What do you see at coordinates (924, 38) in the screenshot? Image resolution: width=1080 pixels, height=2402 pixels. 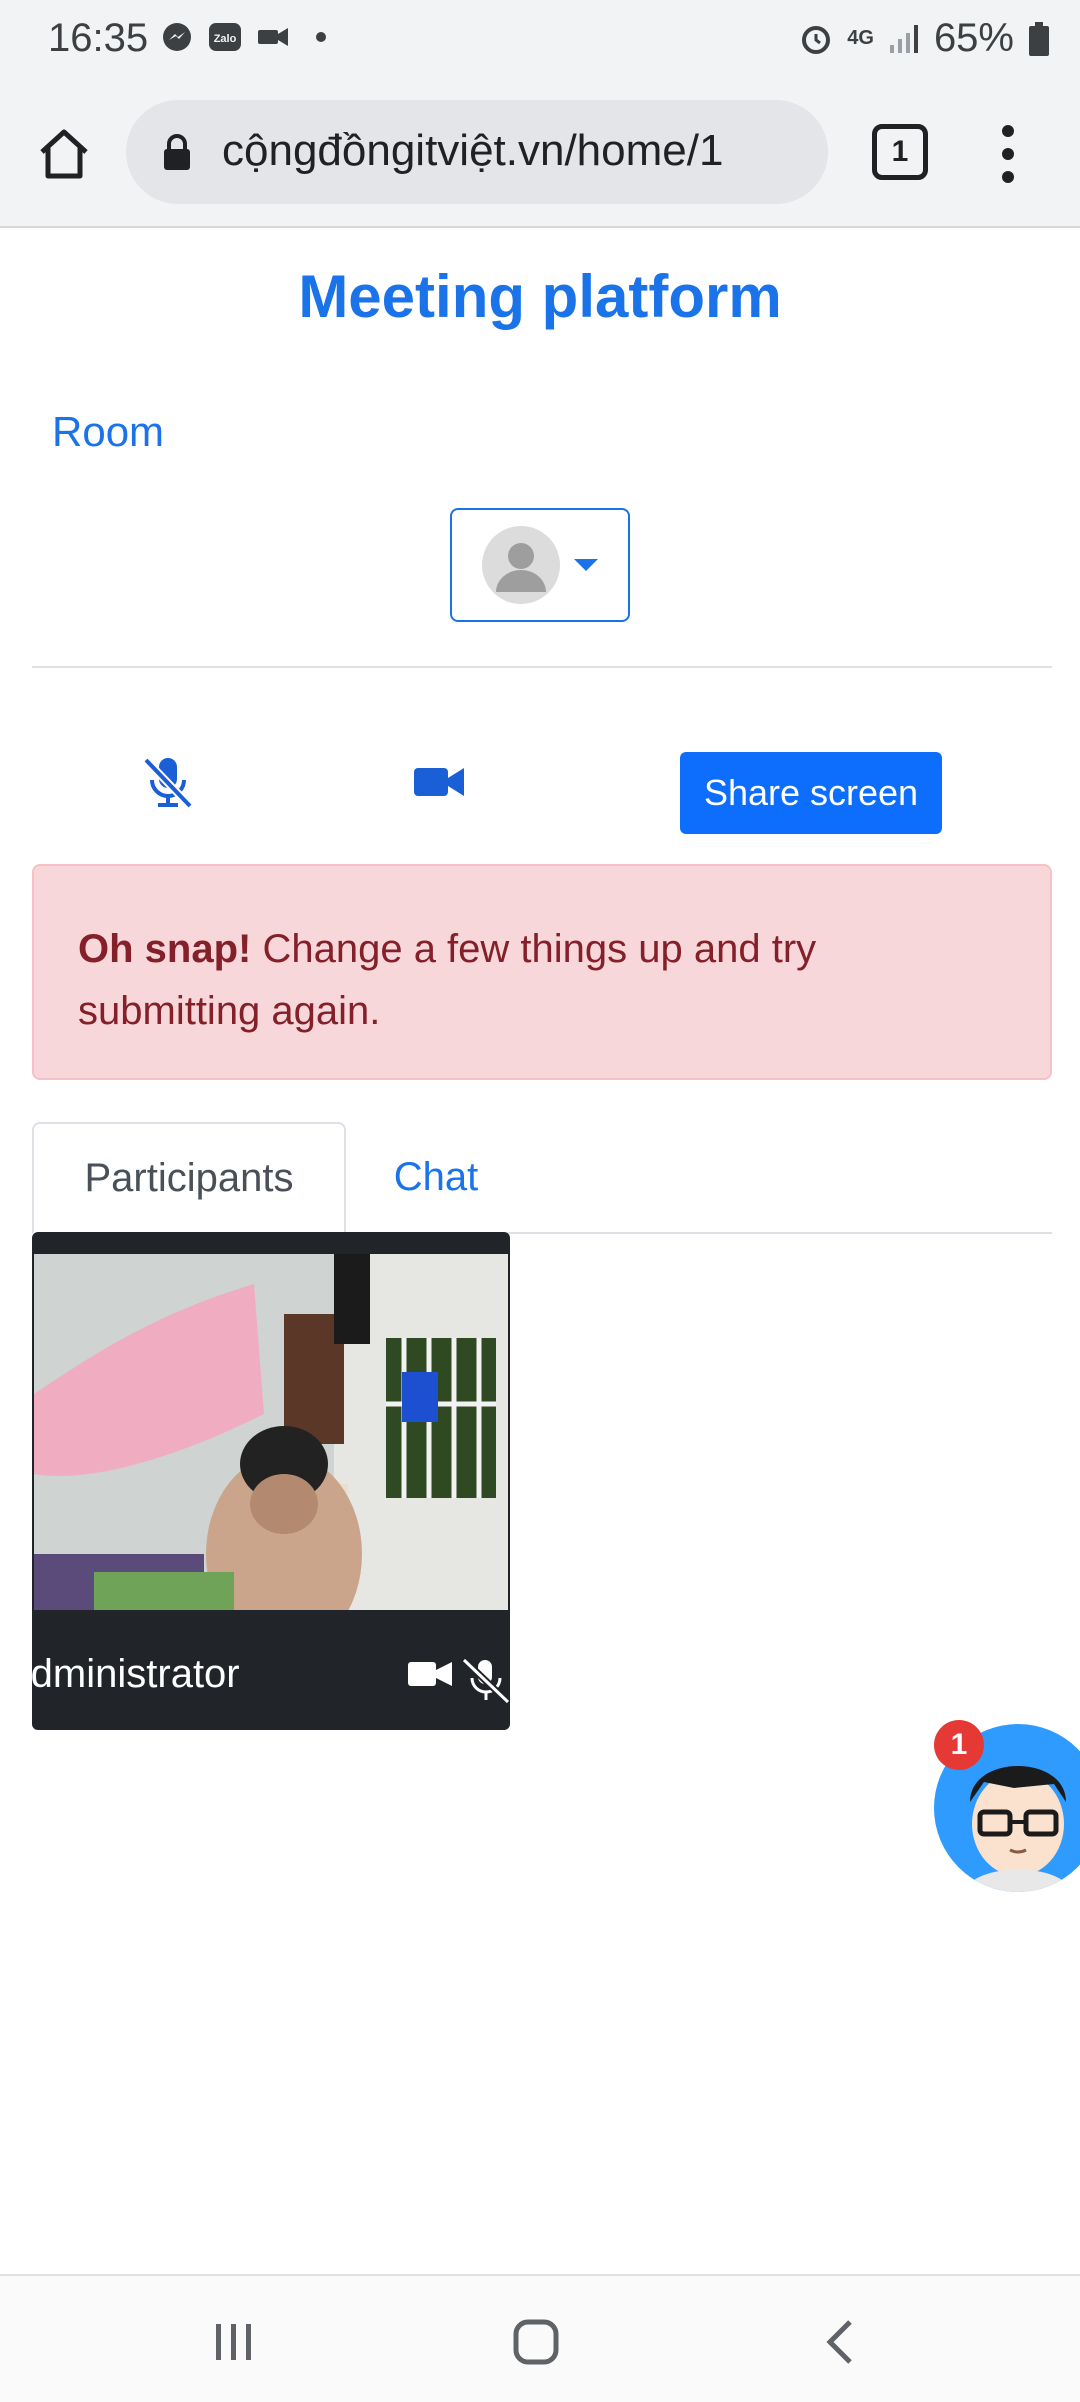 I see `status-right: 4G 65%` at bounding box center [924, 38].